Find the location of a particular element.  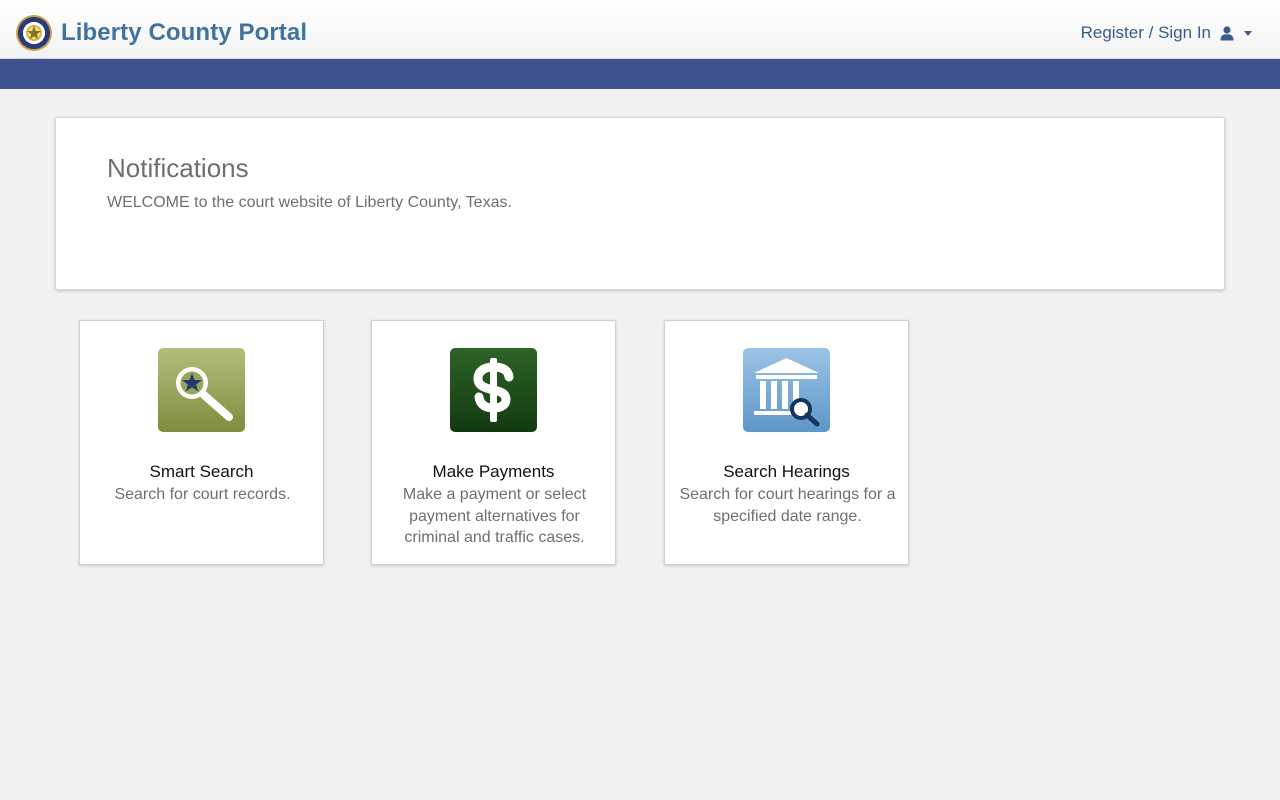

tile-description: Search for court records. is located at coordinates (202, 494).